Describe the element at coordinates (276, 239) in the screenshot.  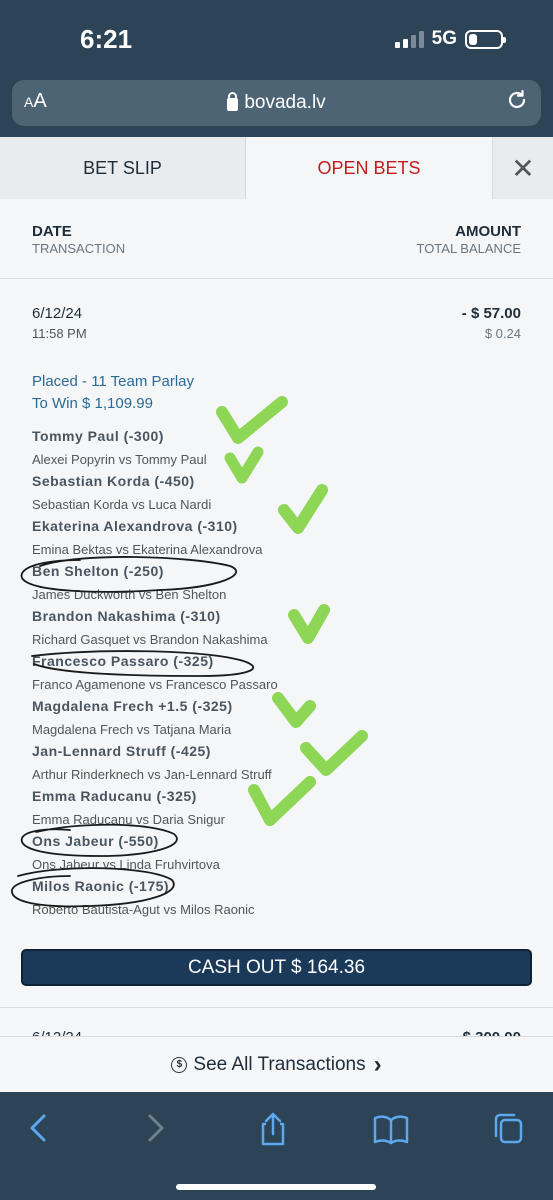
I see `transactions-header: DATE TRANSACTION AMOUNT TOTAL BALANCE` at that location.